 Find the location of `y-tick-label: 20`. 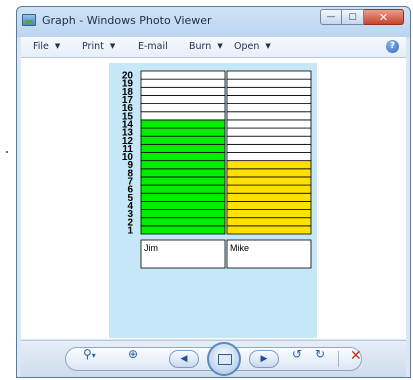

y-tick-label: 20 is located at coordinates (128, 76).